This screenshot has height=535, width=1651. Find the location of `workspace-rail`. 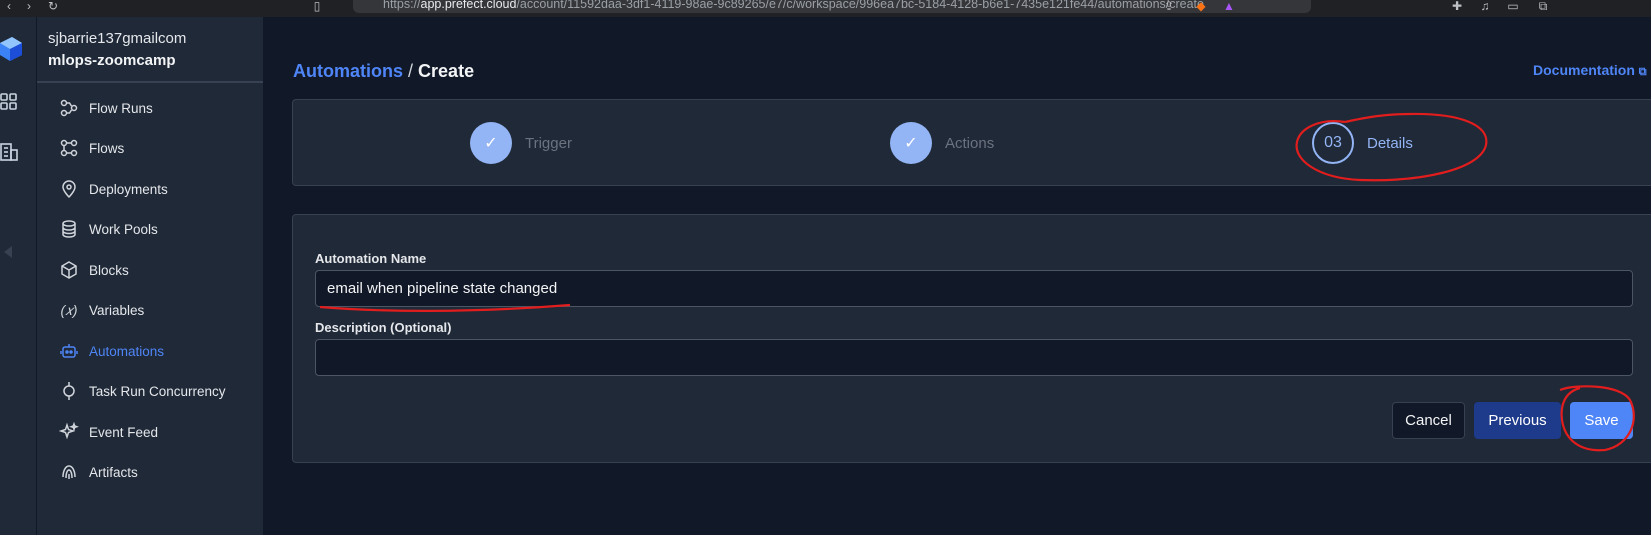

workspace-rail is located at coordinates (18, 276).